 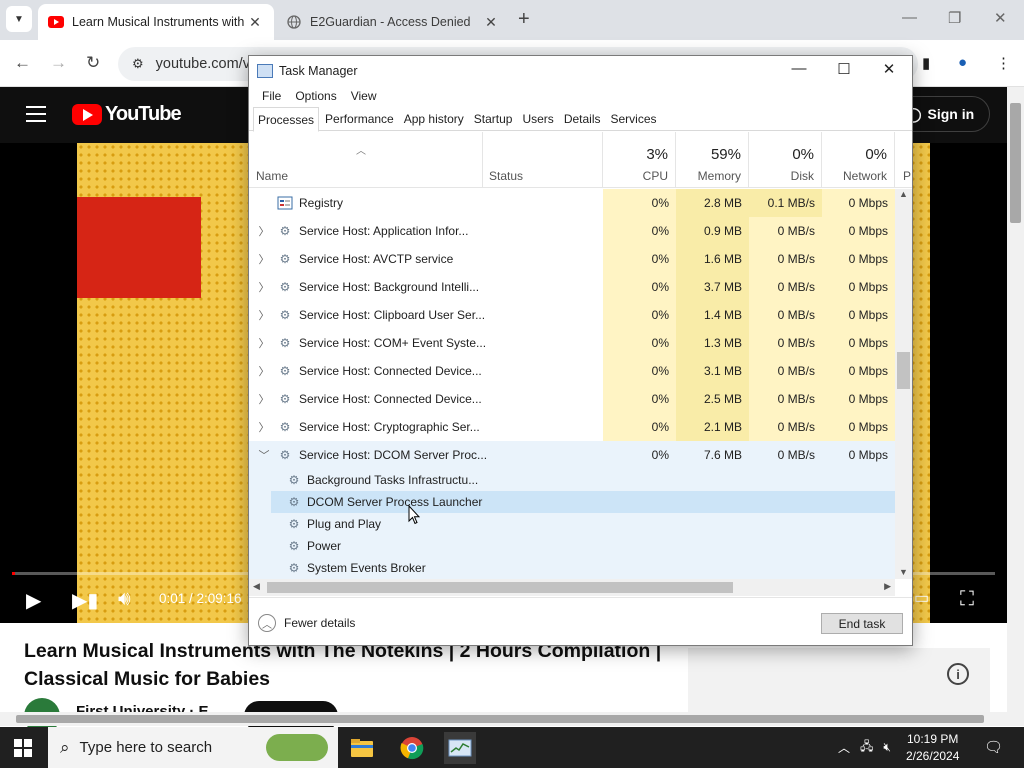 What do you see at coordinates (93, 63) in the screenshot?
I see `reload-icon: ↻` at bounding box center [93, 63].